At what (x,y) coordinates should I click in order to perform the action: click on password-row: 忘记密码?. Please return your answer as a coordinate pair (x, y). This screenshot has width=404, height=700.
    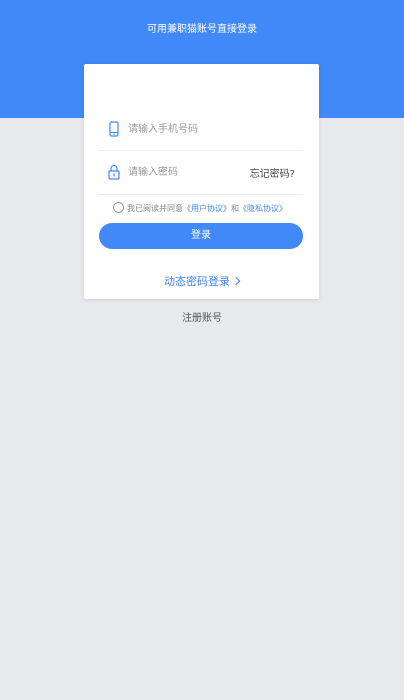
    Looking at the image, I should click on (200, 174).